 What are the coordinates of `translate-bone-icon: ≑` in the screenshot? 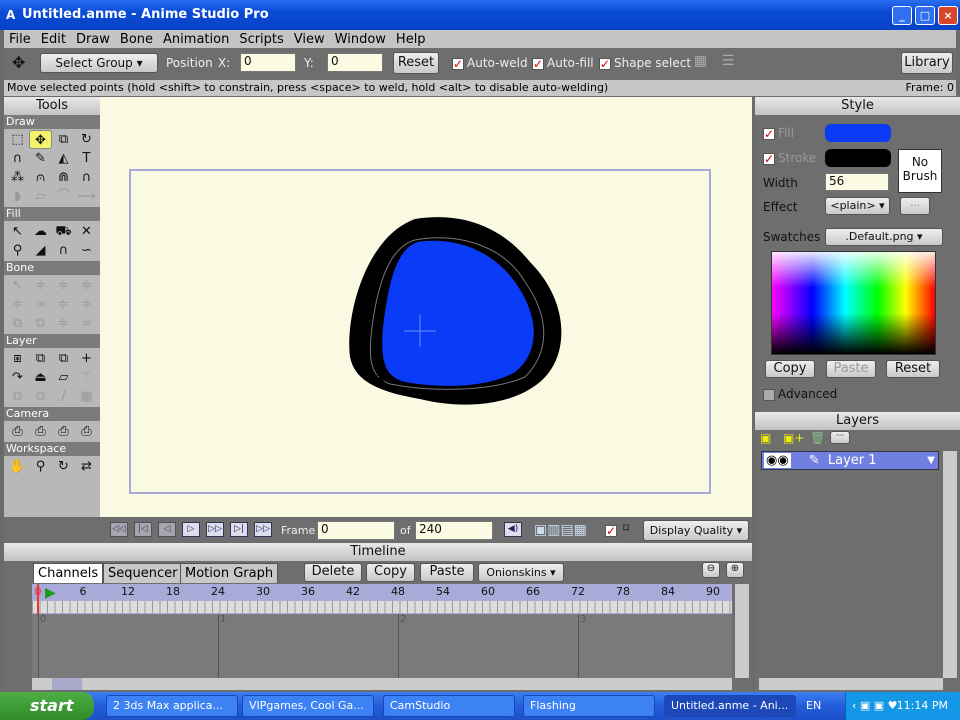 It's located at (40, 285).